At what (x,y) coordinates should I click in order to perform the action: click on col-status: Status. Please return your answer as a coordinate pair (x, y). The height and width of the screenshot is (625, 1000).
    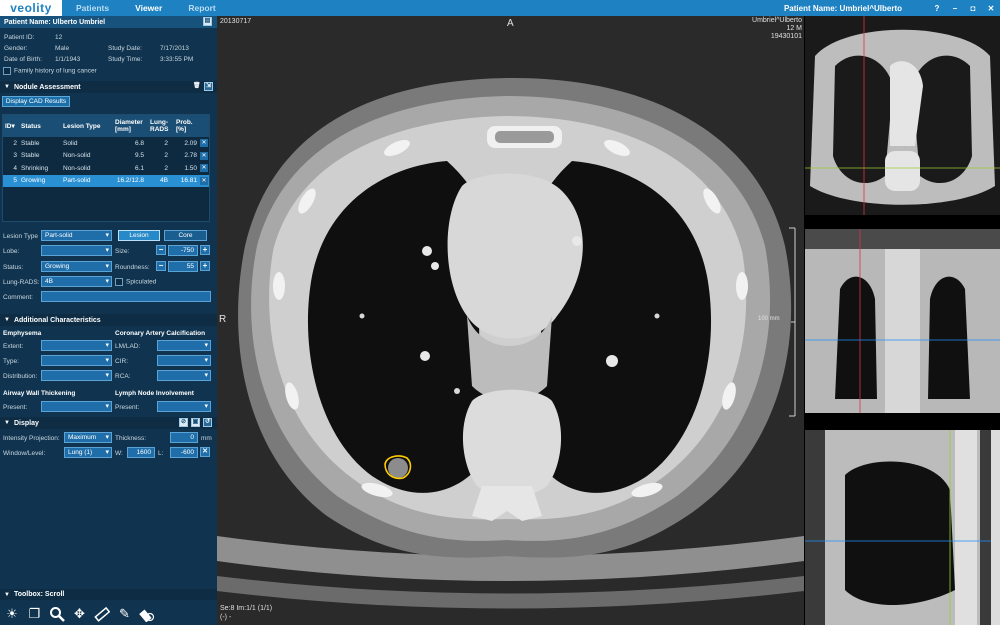
    Looking at the image, I should click on (40, 126).